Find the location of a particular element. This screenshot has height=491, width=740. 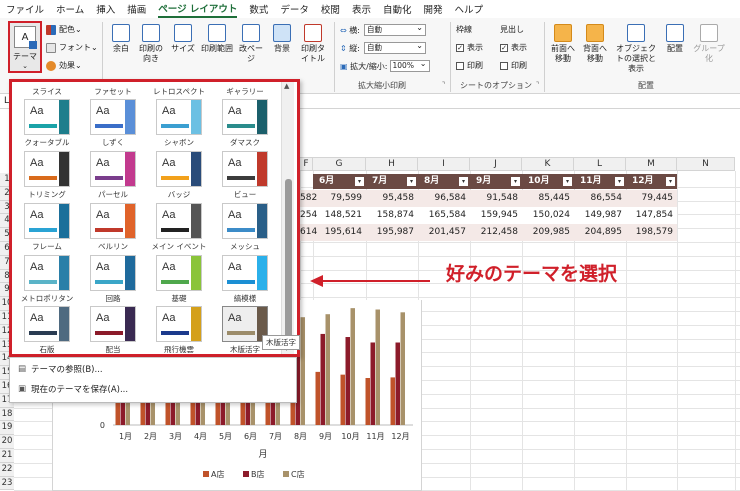

table-cell: 79,445 is located at coordinates (651, 198).